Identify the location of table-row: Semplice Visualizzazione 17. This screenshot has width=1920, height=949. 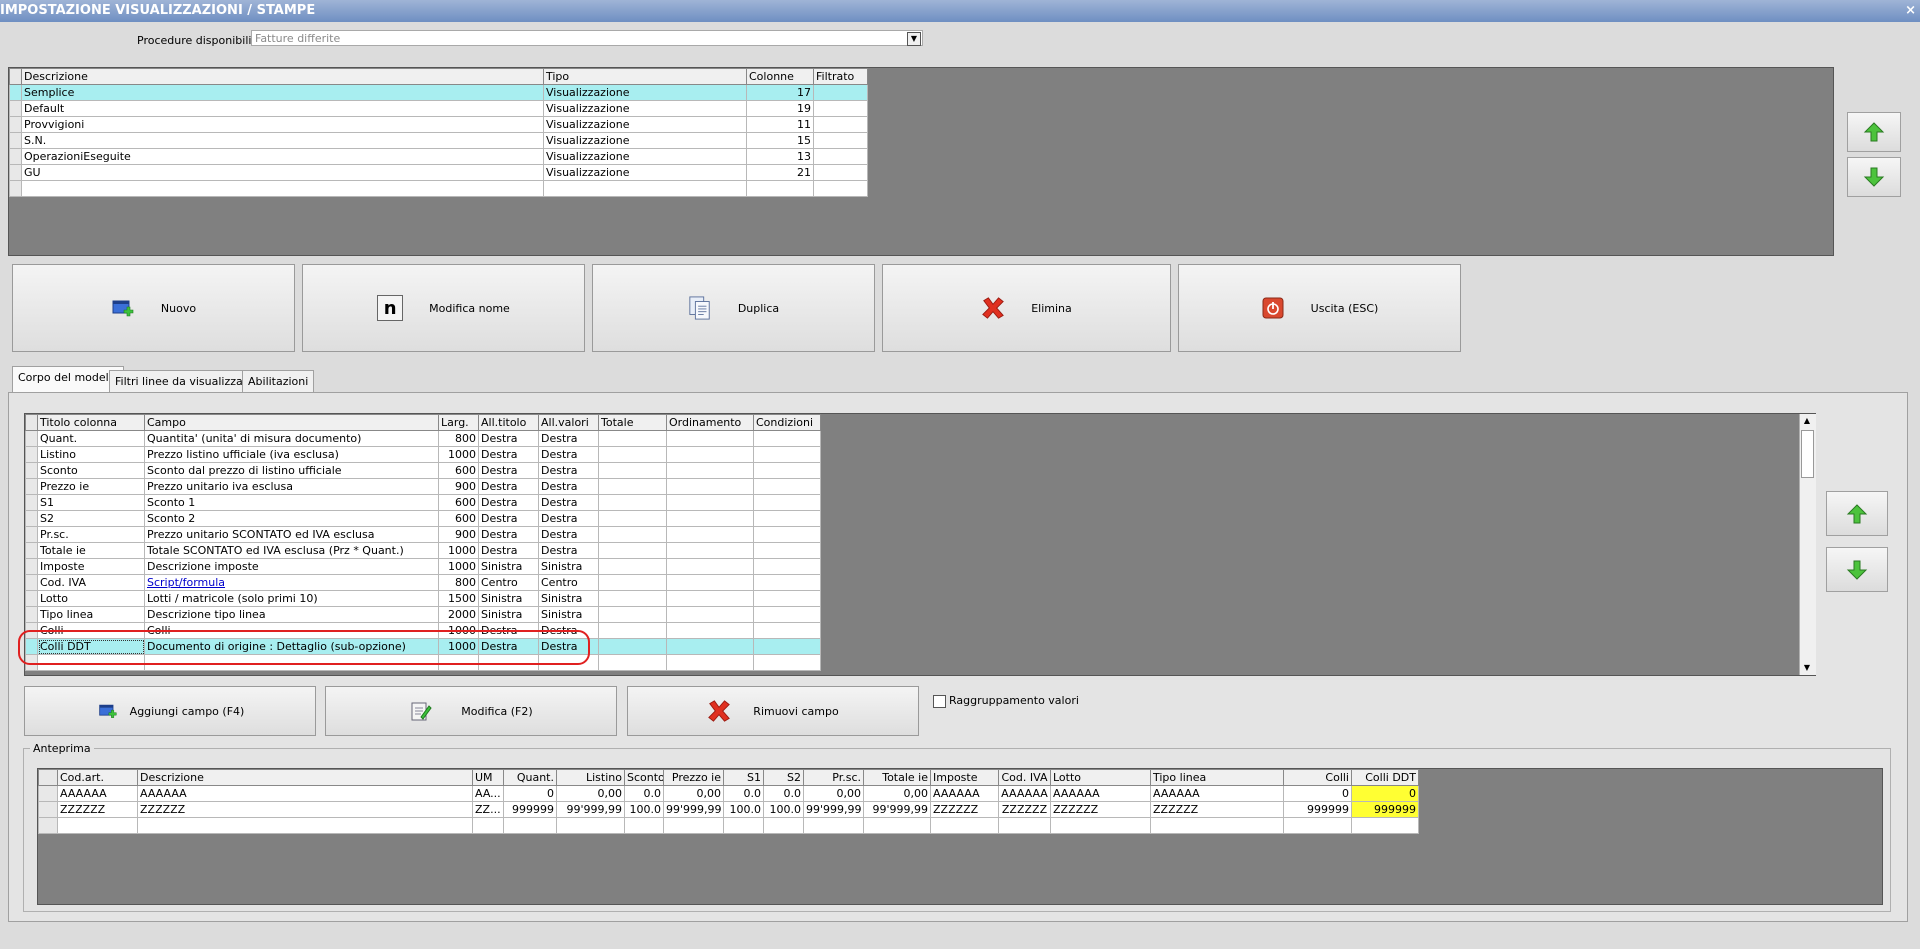
(438, 92).